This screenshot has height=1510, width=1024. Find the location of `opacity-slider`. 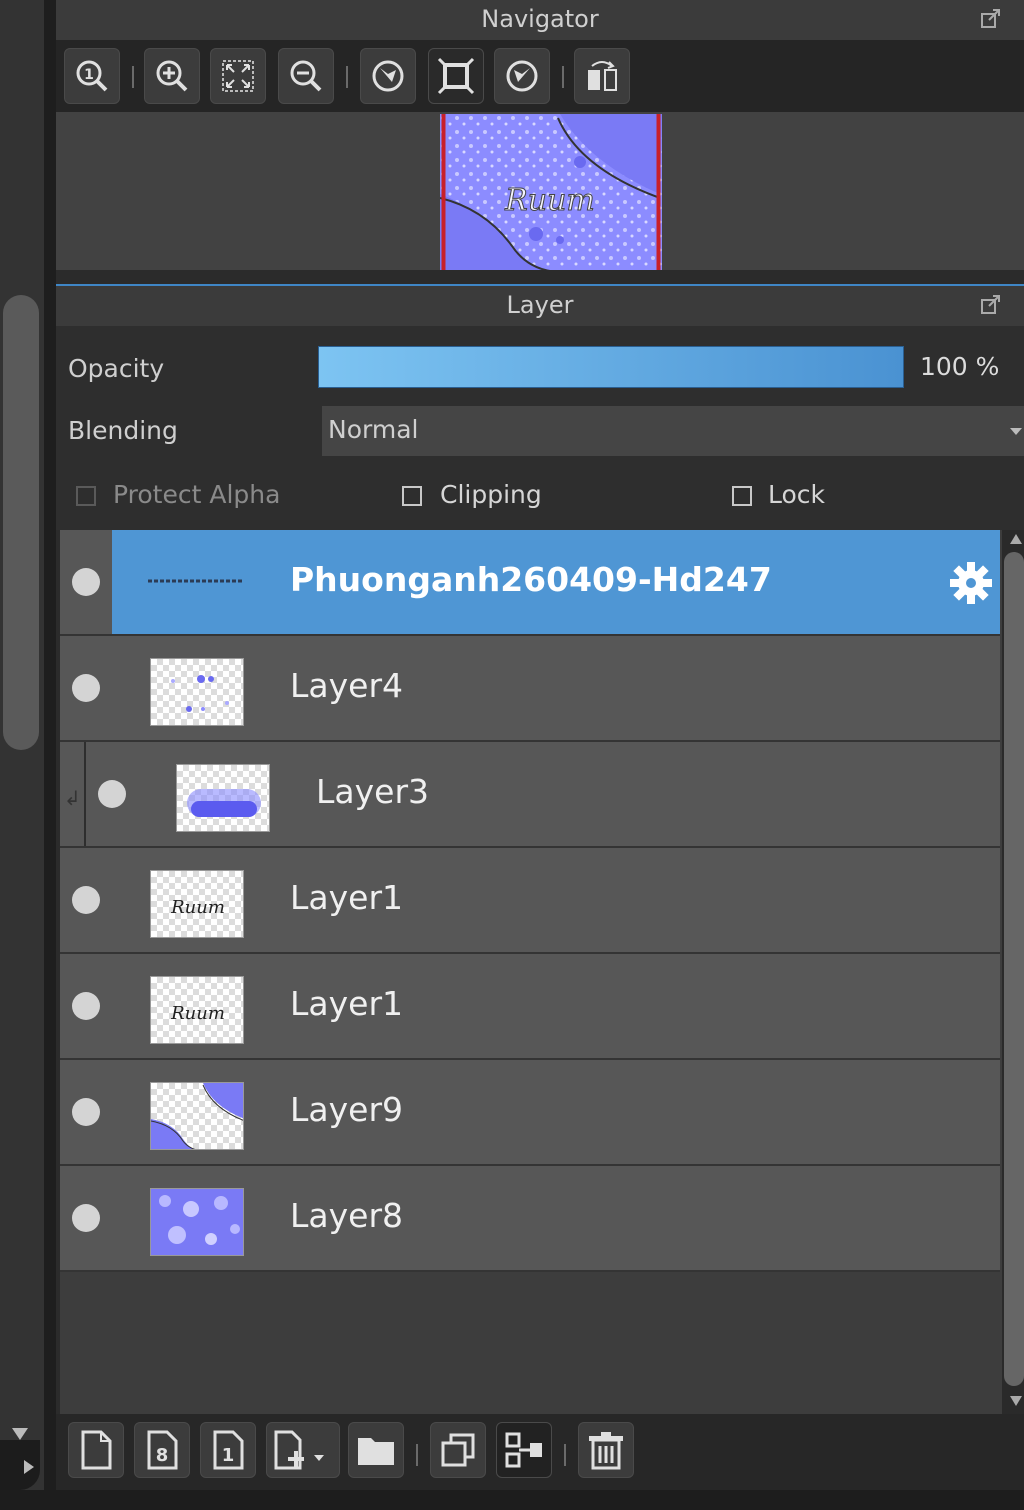

opacity-slider is located at coordinates (611, 367).